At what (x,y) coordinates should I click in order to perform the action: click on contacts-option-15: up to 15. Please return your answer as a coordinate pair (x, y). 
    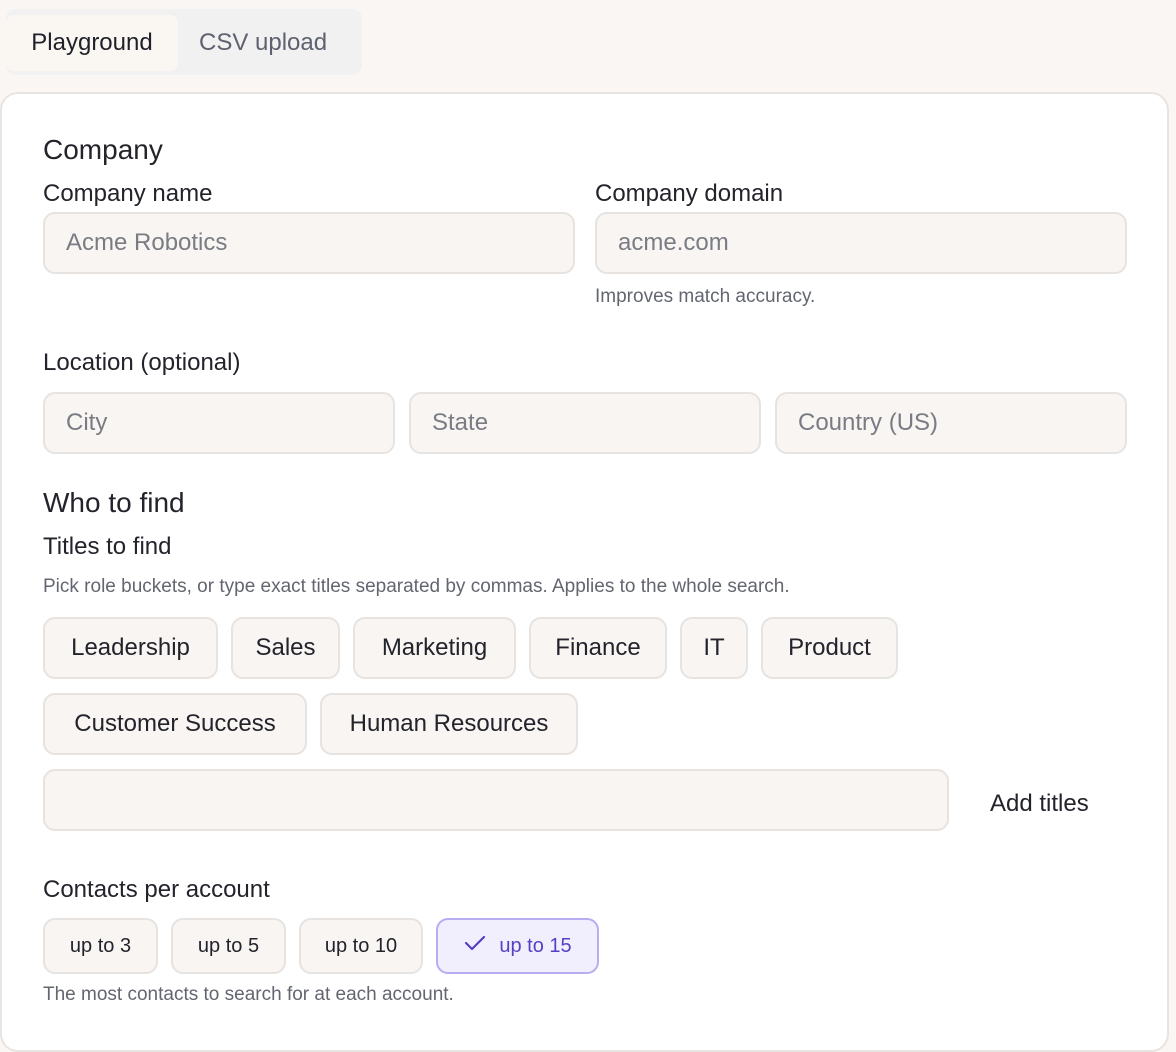
    Looking at the image, I should click on (517, 946).